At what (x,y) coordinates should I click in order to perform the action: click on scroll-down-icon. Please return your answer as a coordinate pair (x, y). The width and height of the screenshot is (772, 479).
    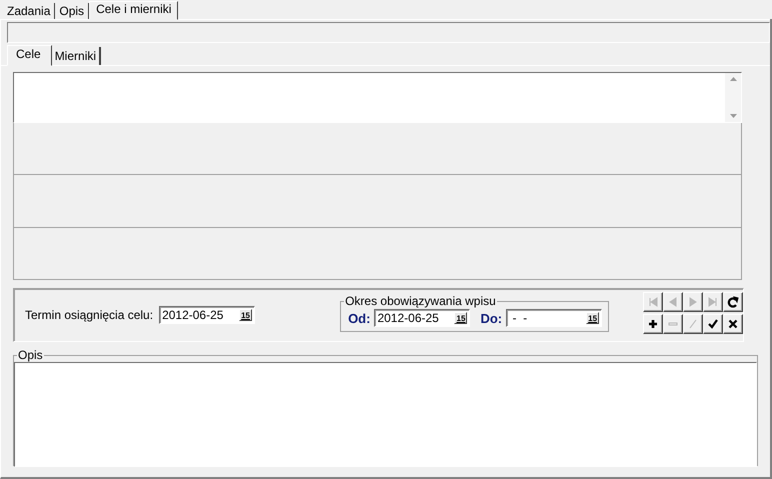
    Looking at the image, I should click on (733, 116).